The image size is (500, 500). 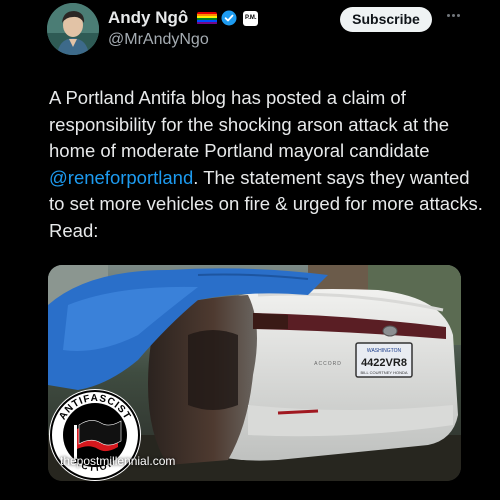 I want to click on avatar, so click(x=73, y=29).